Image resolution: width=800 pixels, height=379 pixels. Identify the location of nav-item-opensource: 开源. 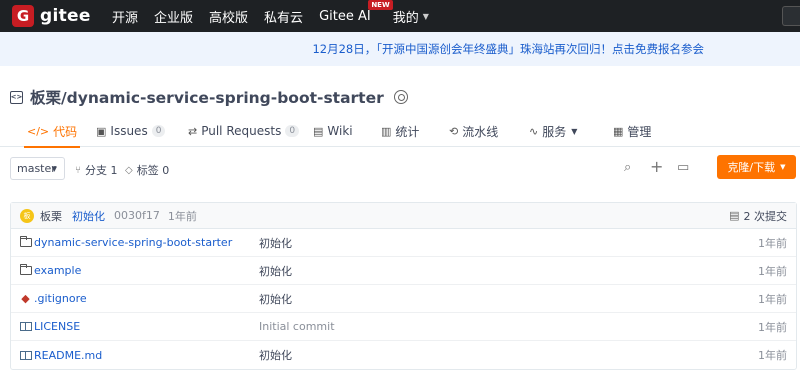
(125, 16).